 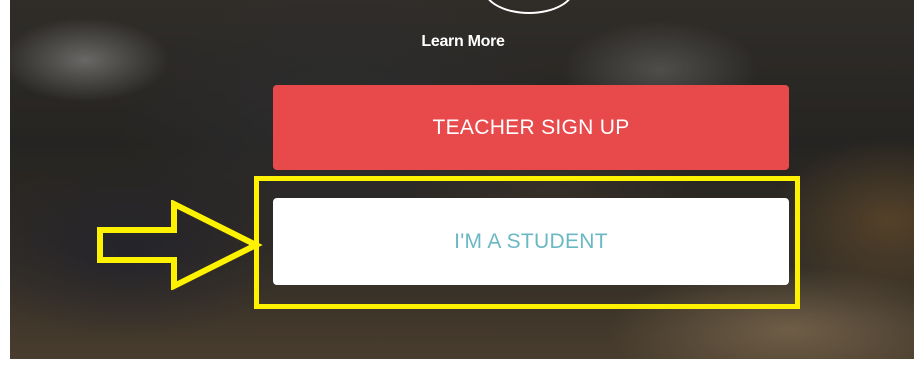 I want to click on learn-more-link: Learn More, so click(x=457, y=42).